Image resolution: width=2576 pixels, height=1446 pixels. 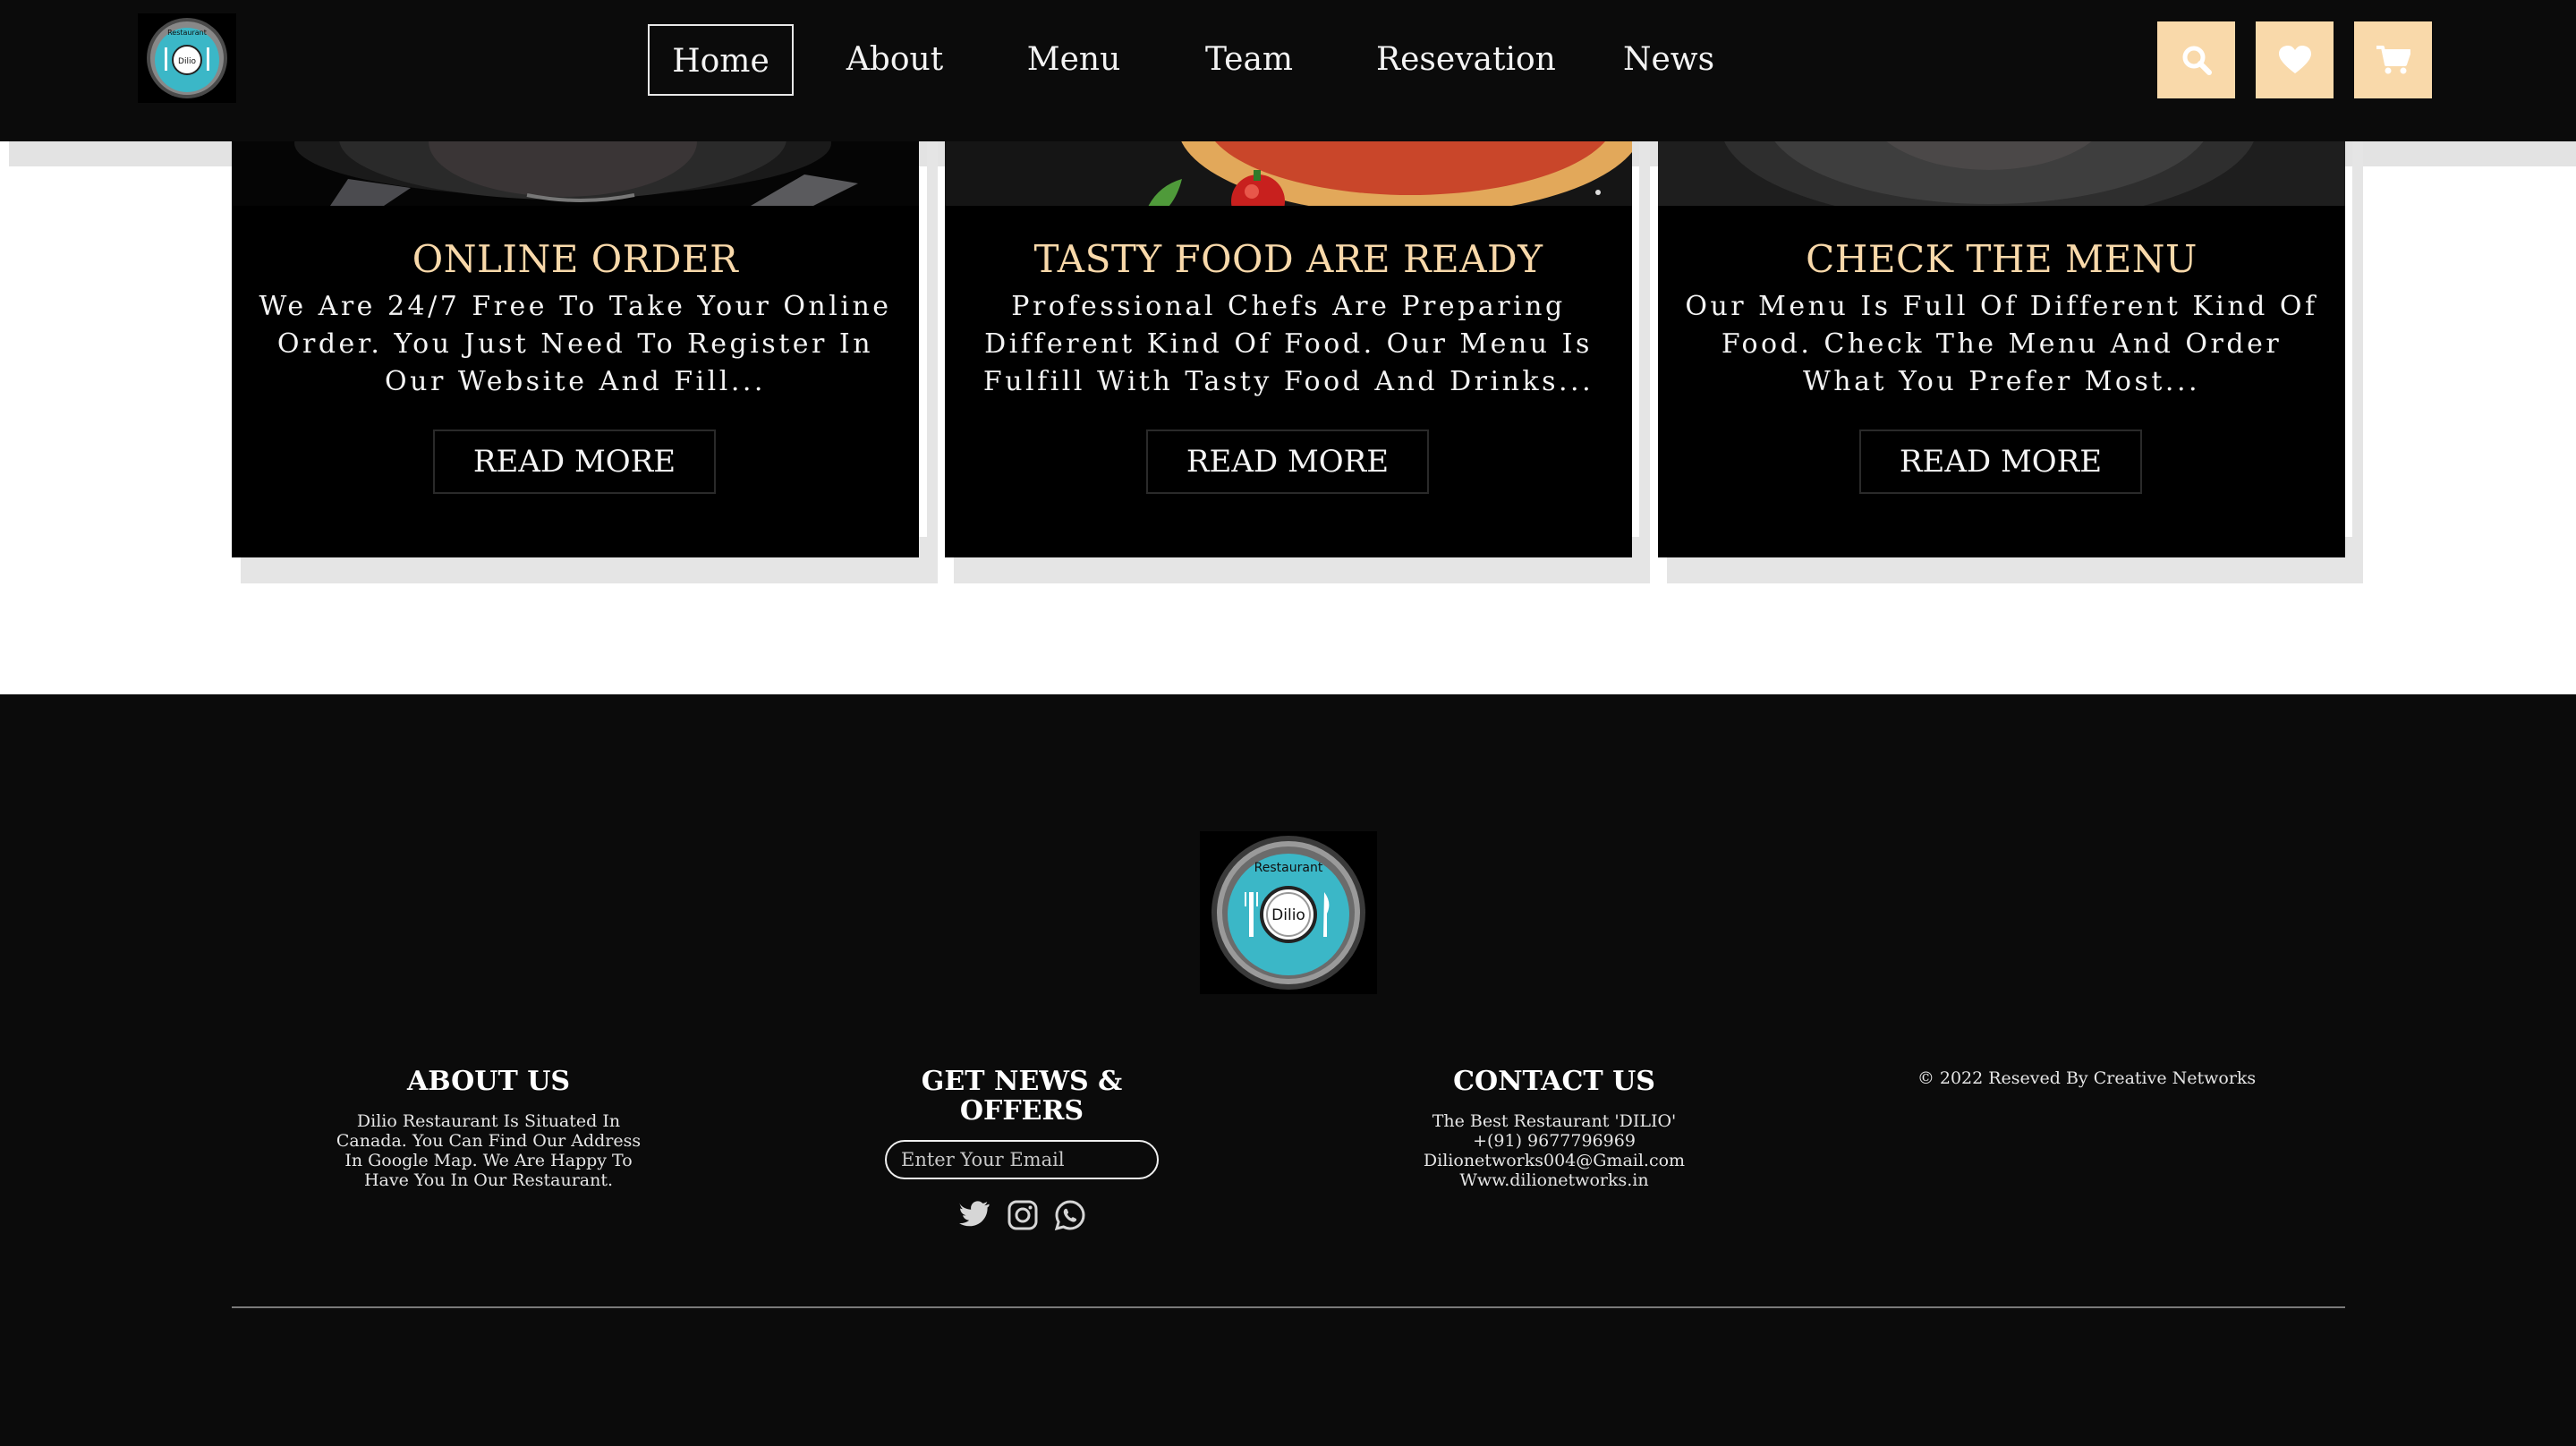 I want to click on contact-email: Dilionetworks004@Gmail.com, so click(x=1554, y=1160).